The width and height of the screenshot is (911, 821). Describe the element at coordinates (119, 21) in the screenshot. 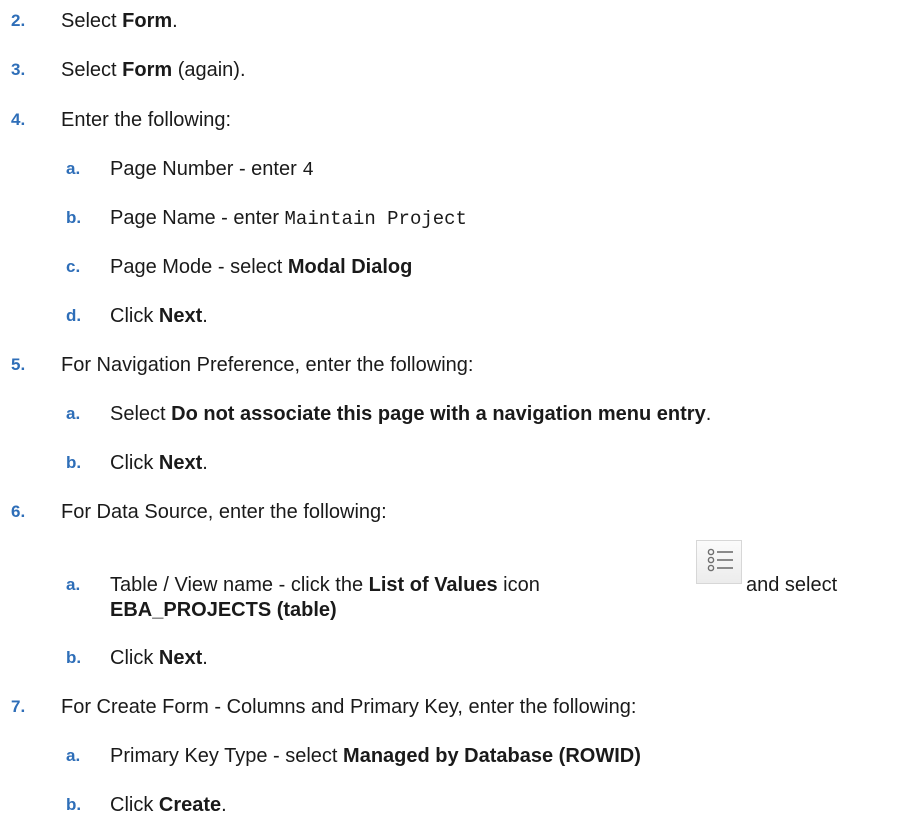

I see `step-text: Select Form.` at that location.